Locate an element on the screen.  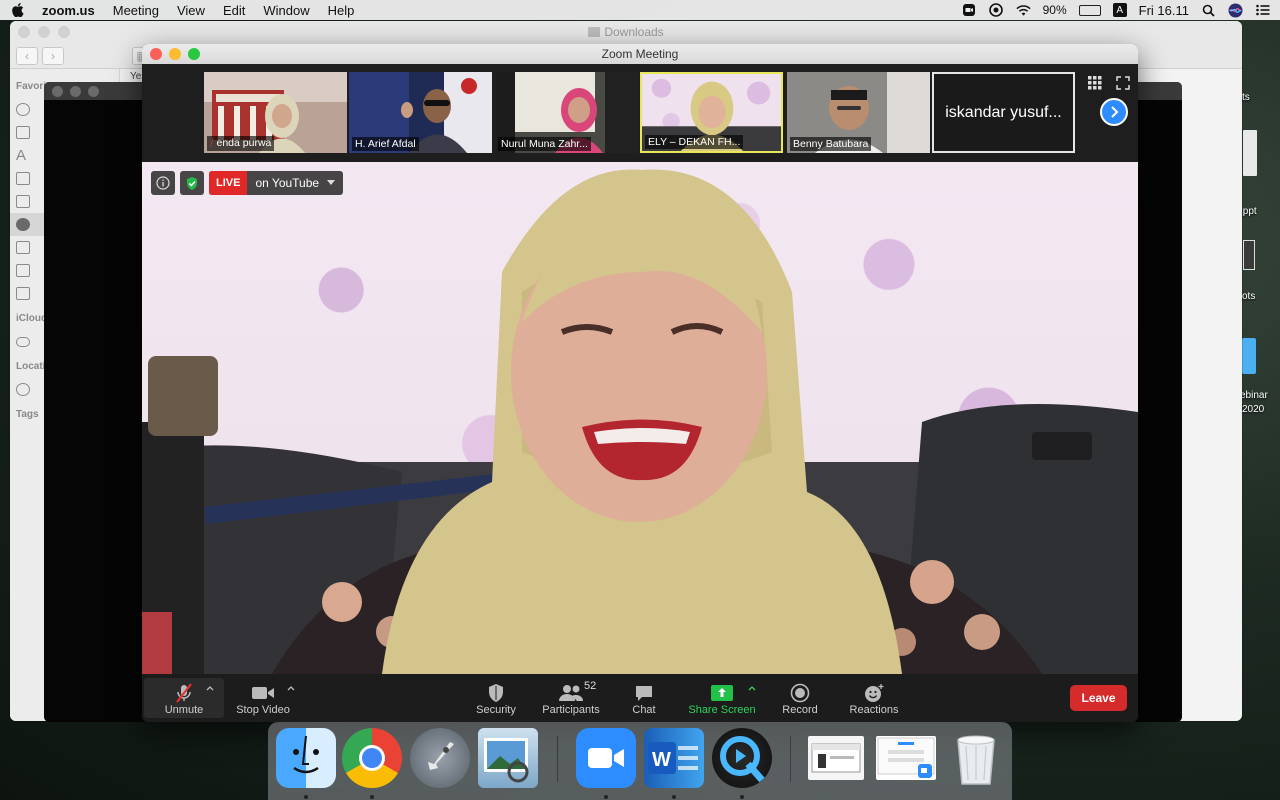
dock-finder-icon is located at coordinates (306, 758).